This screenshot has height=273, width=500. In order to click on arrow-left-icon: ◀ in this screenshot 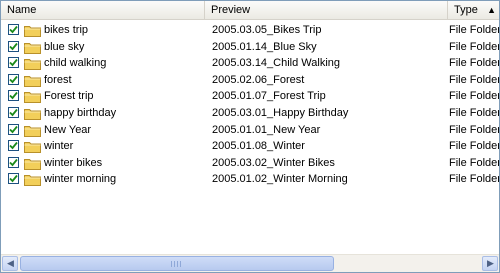, I will do `click(10, 263)`.